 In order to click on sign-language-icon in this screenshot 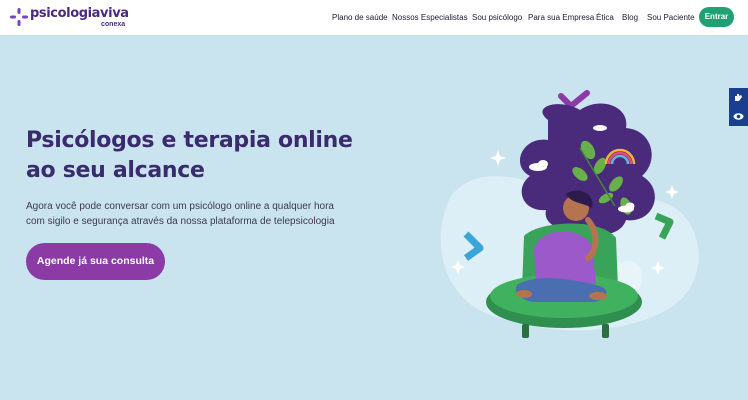, I will do `click(738, 97)`.